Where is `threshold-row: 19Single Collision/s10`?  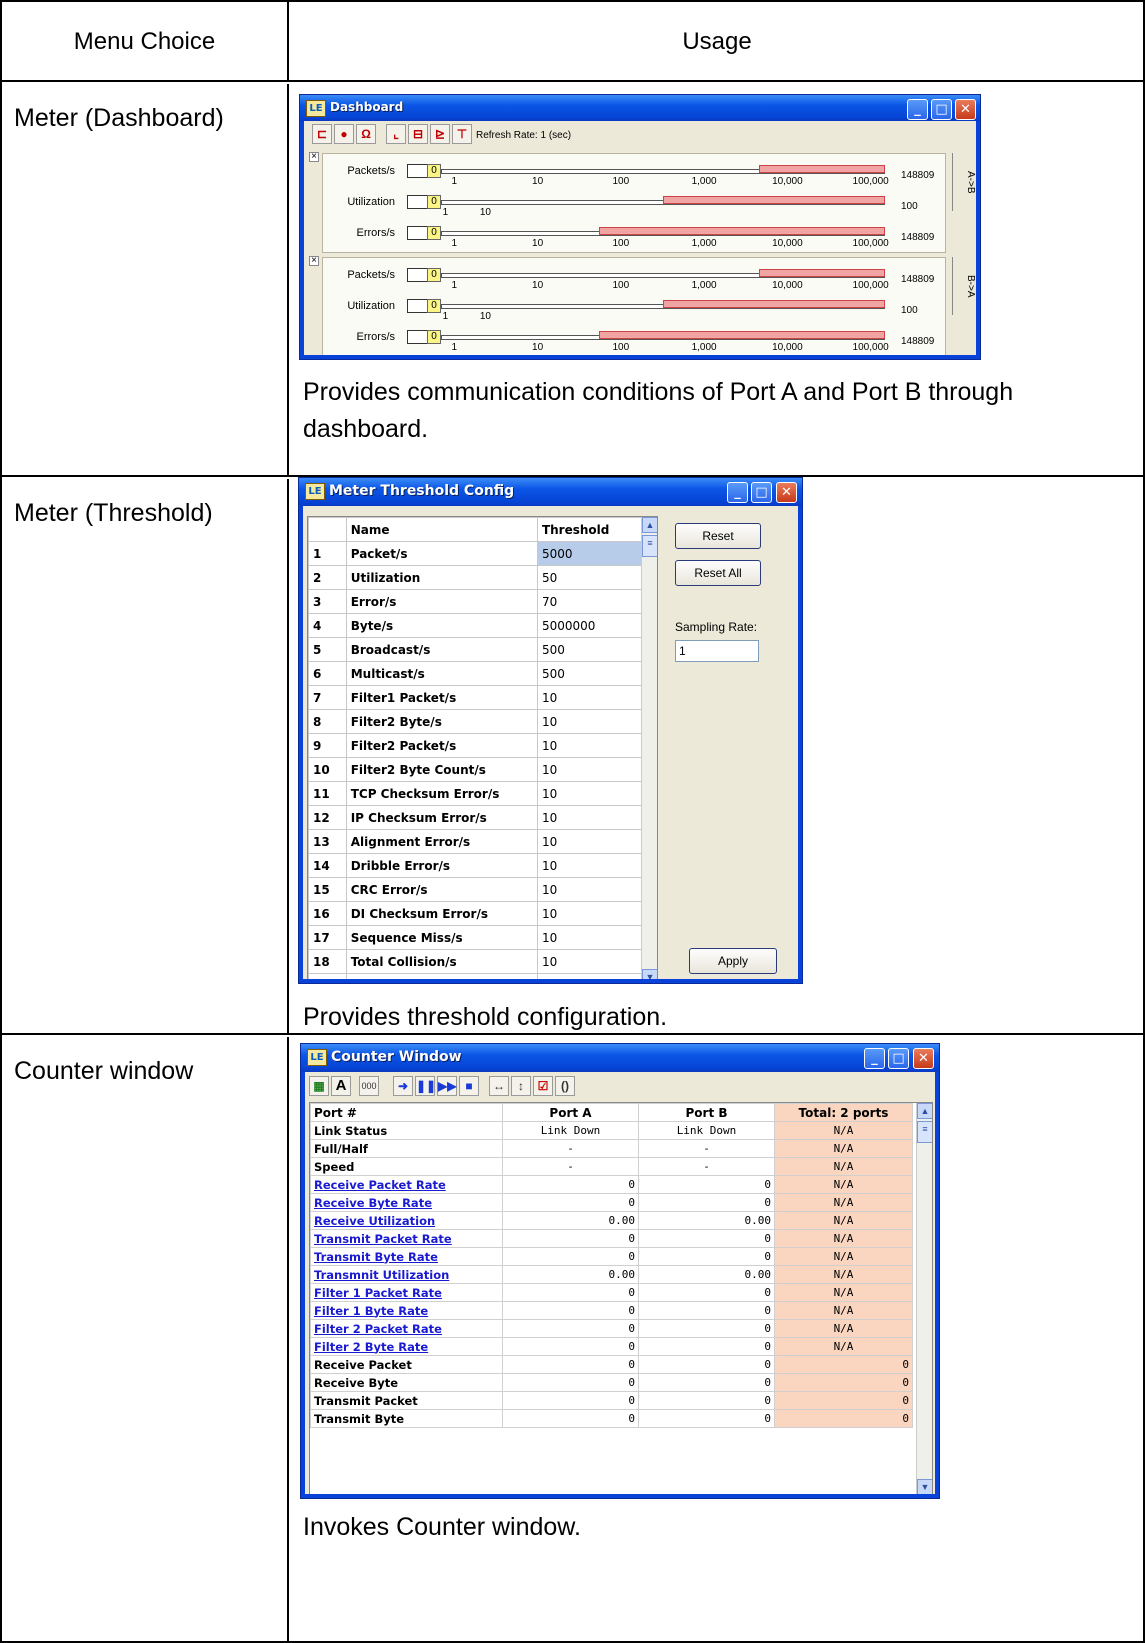
threshold-row: 19Single Collision/s10 is located at coordinates (482, 976).